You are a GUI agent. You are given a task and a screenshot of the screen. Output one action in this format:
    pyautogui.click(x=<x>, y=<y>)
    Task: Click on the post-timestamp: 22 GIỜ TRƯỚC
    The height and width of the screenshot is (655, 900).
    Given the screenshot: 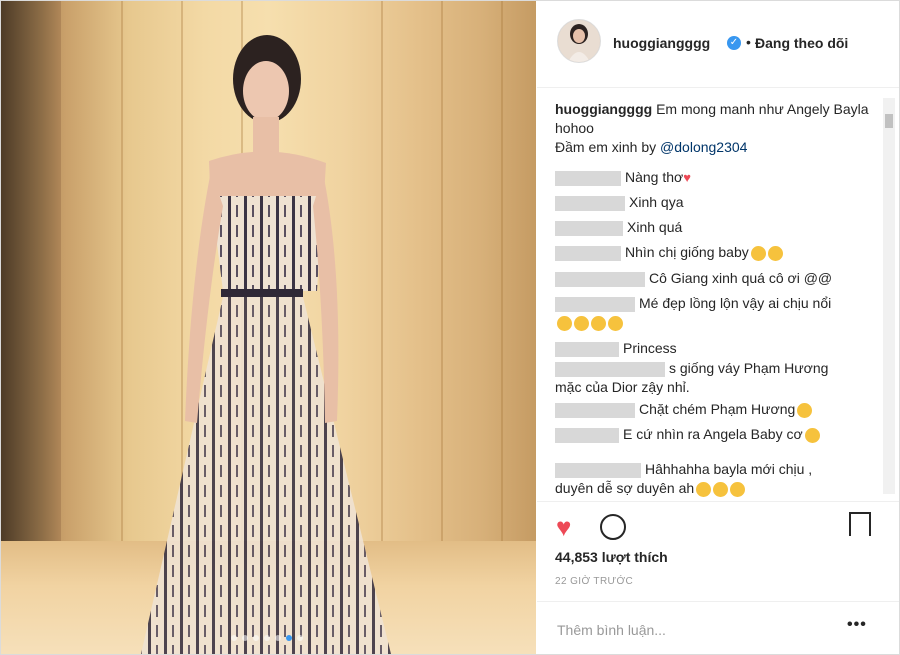 What is the action you would take?
    pyautogui.click(x=594, y=581)
    